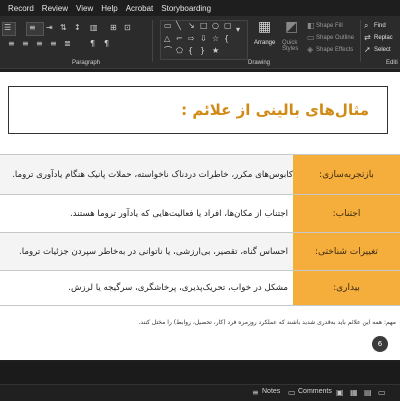  What do you see at coordinates (255, 392) in the screenshot?
I see `notes-icon: ≡` at bounding box center [255, 392].